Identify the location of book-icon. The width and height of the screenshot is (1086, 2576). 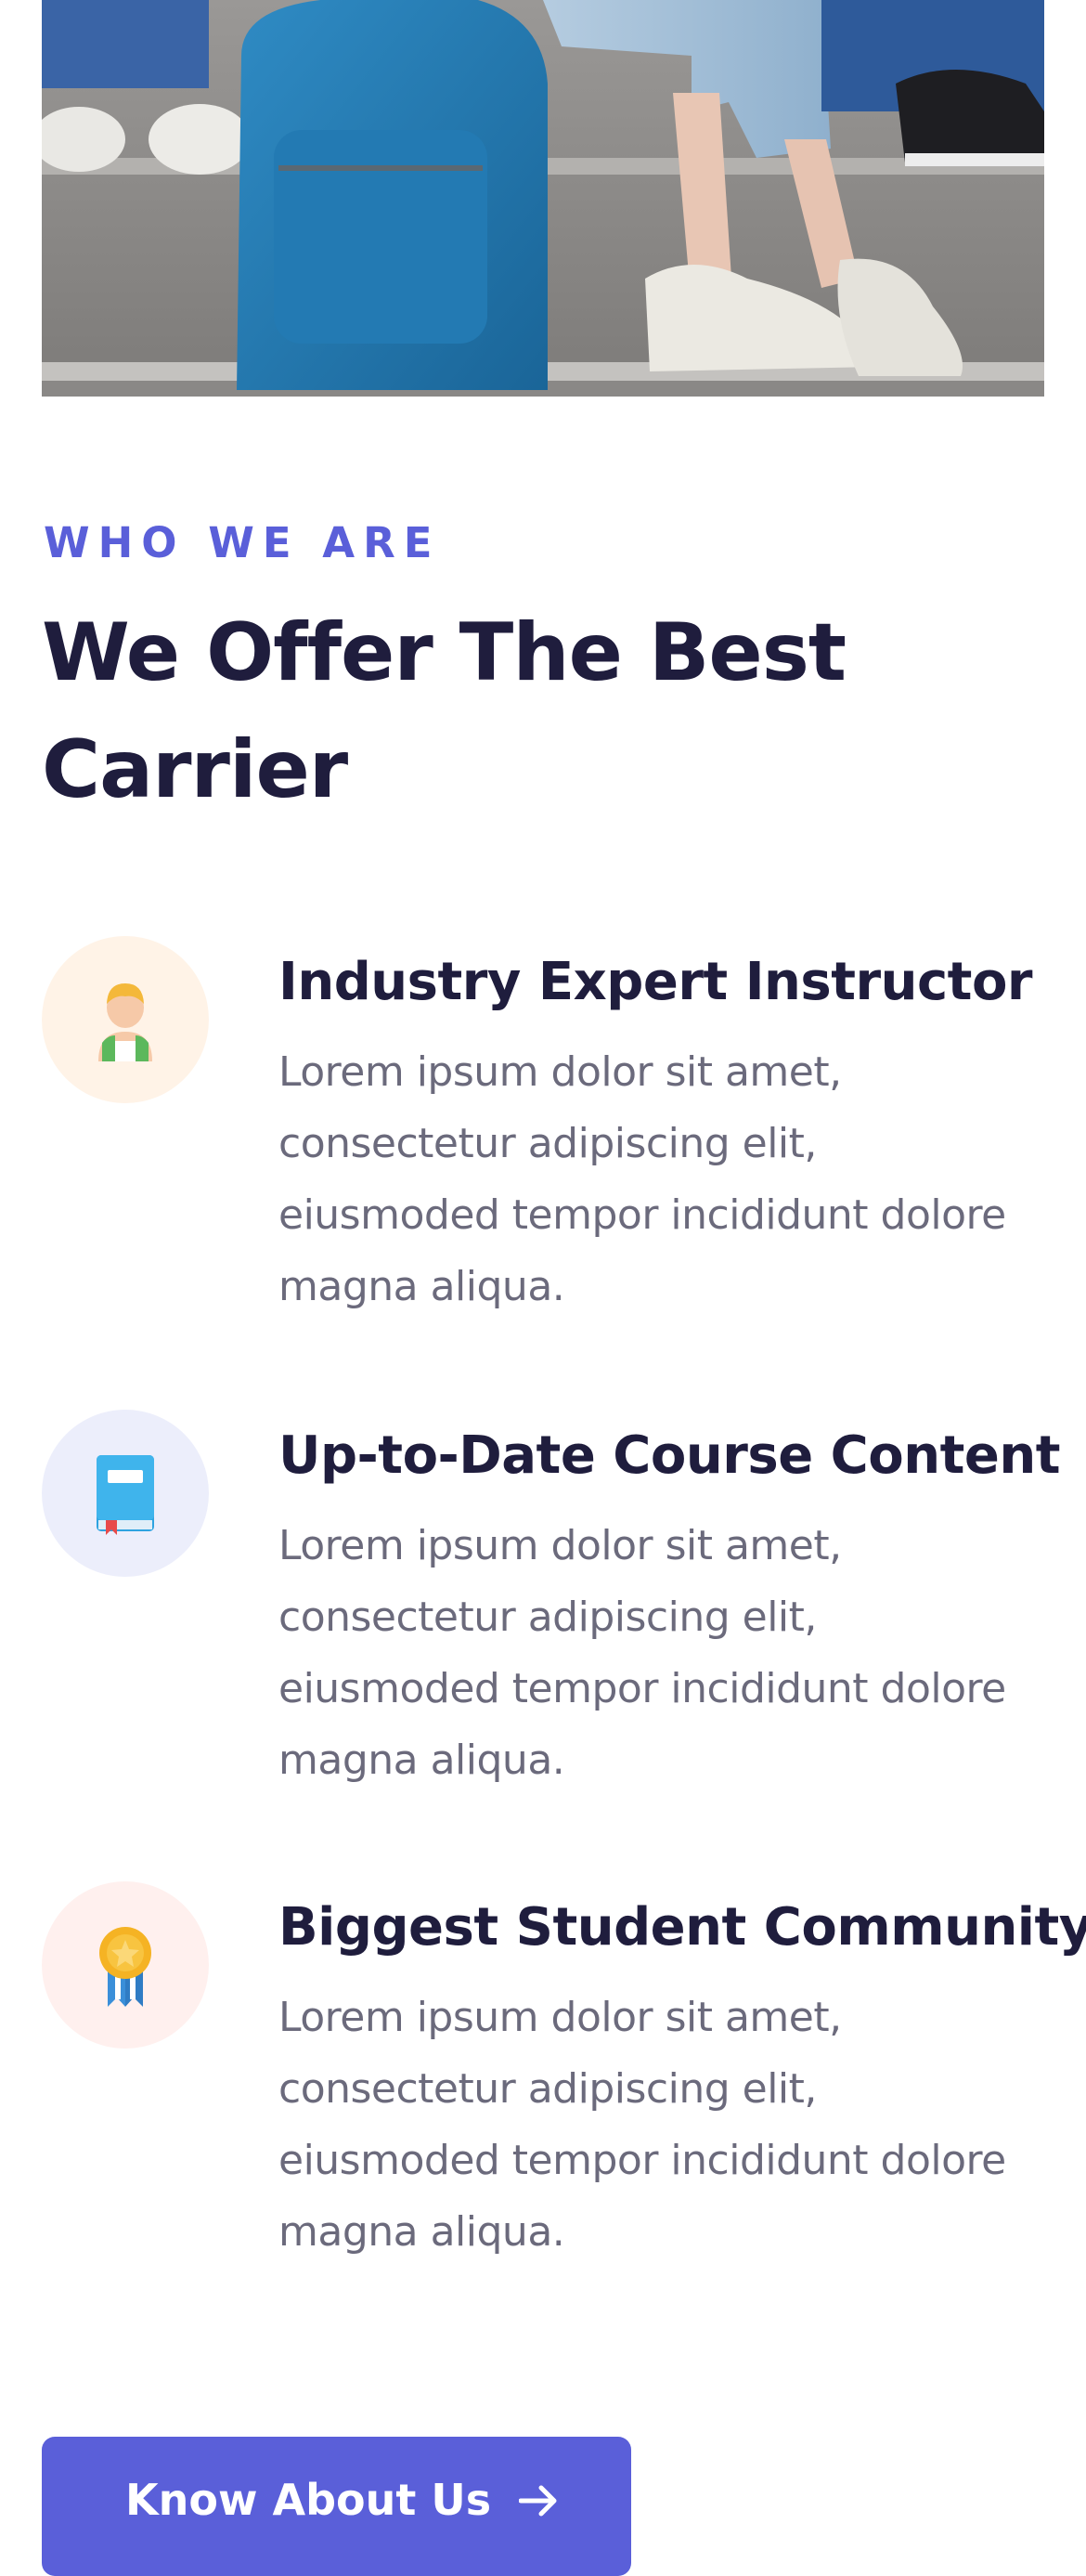
(126, 1495).